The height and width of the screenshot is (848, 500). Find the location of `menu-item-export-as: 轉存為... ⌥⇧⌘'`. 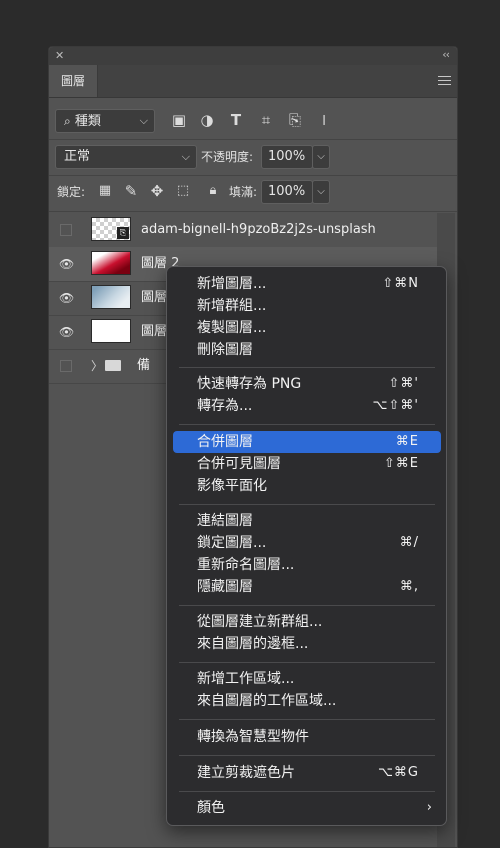

menu-item-export-as: 轉存為... ⌥⇧⌘' is located at coordinates (307, 406).